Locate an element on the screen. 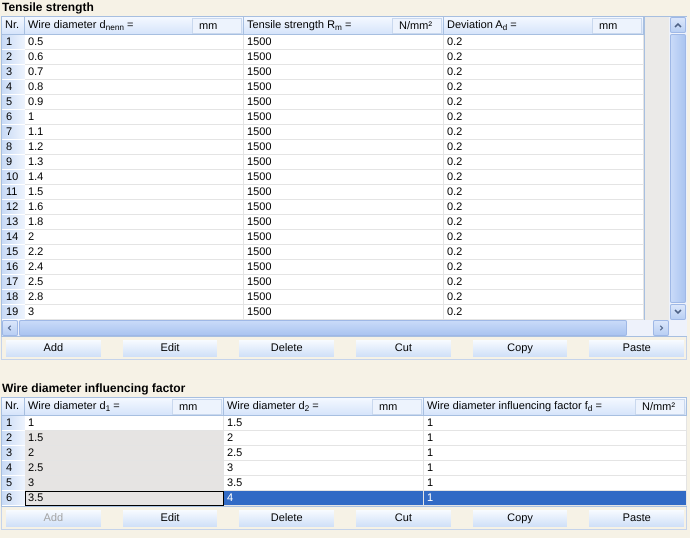  row-number: 6 is located at coordinates (13, 117).